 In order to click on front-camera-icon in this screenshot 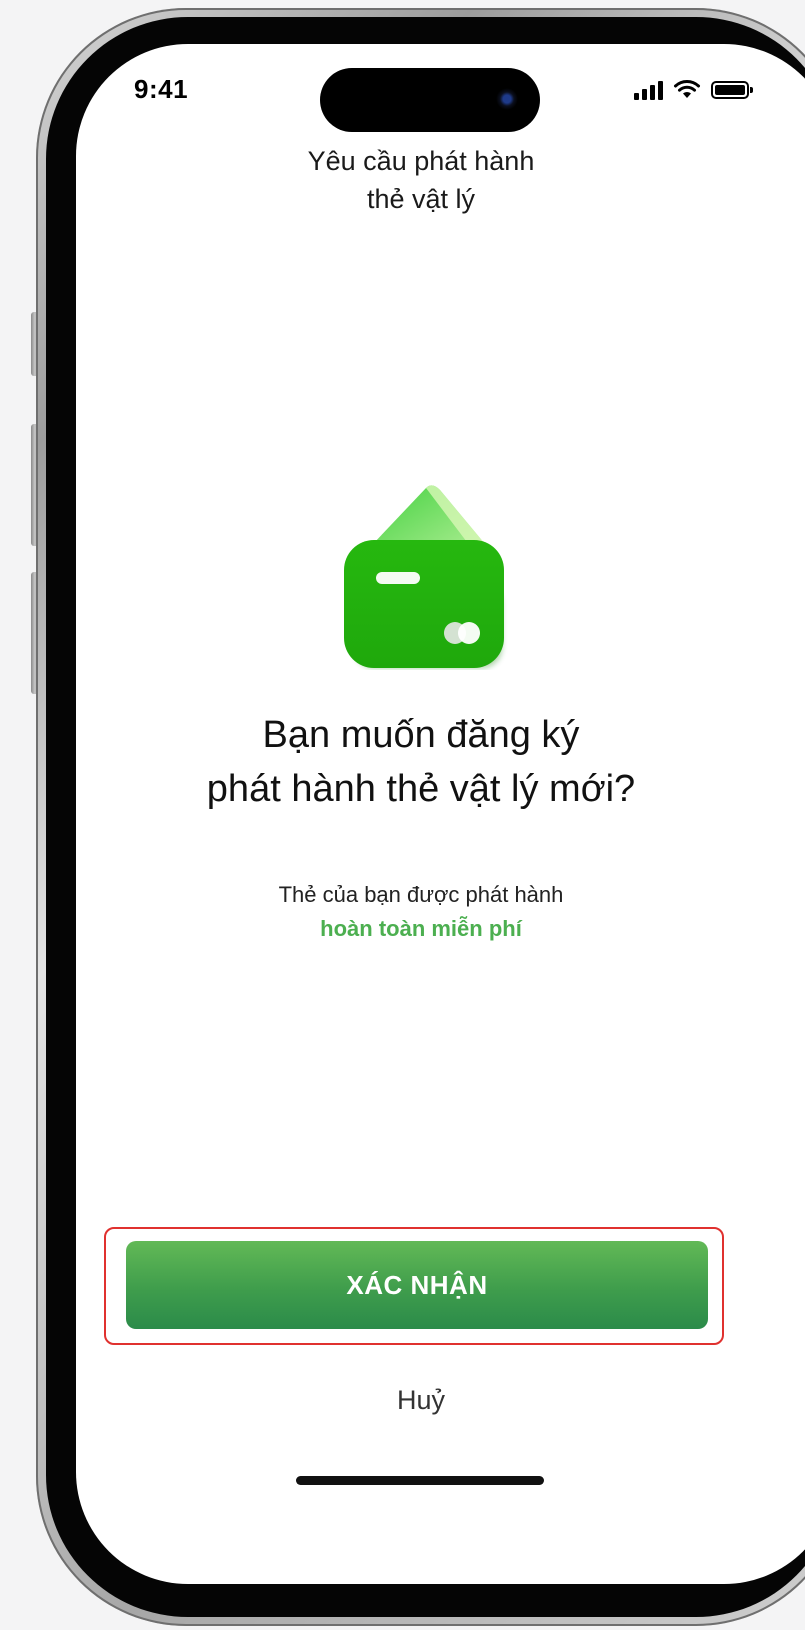, I will do `click(507, 99)`.